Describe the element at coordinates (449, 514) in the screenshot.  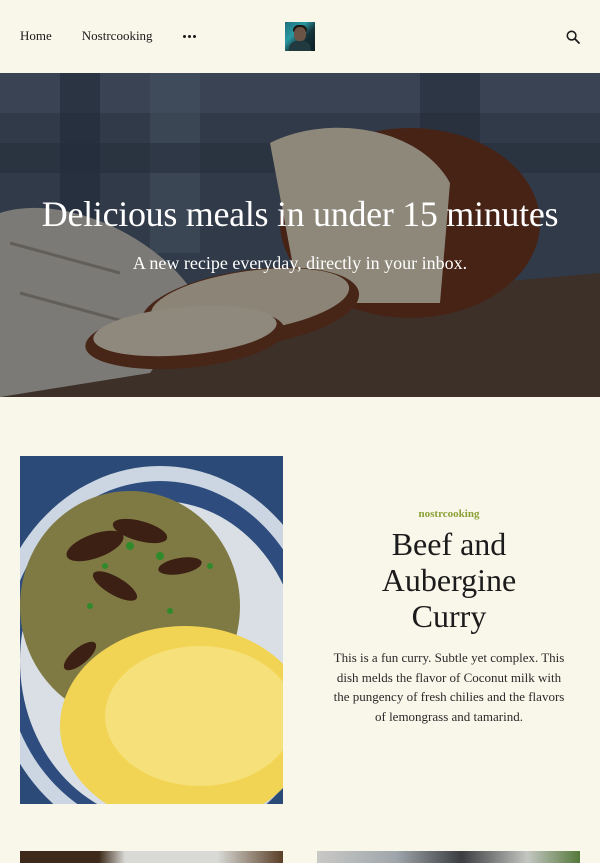
I see `post-author-link: nostrcooking` at that location.